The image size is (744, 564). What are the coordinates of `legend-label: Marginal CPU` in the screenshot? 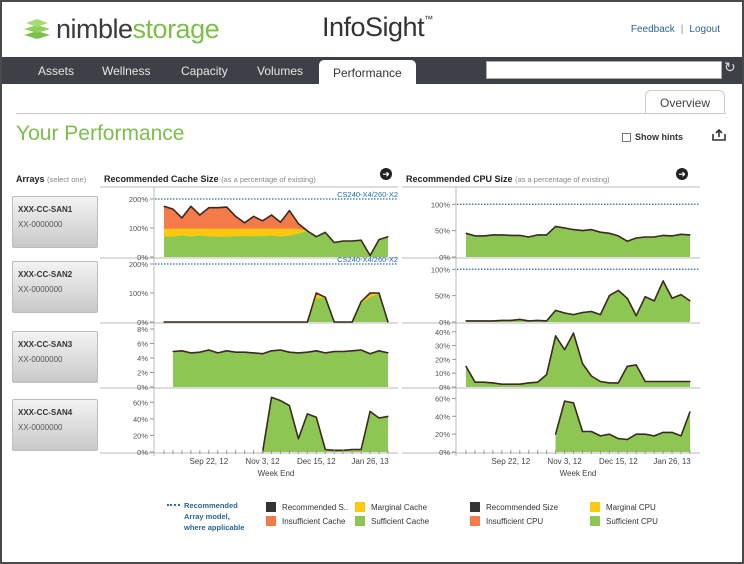 It's located at (631, 507).